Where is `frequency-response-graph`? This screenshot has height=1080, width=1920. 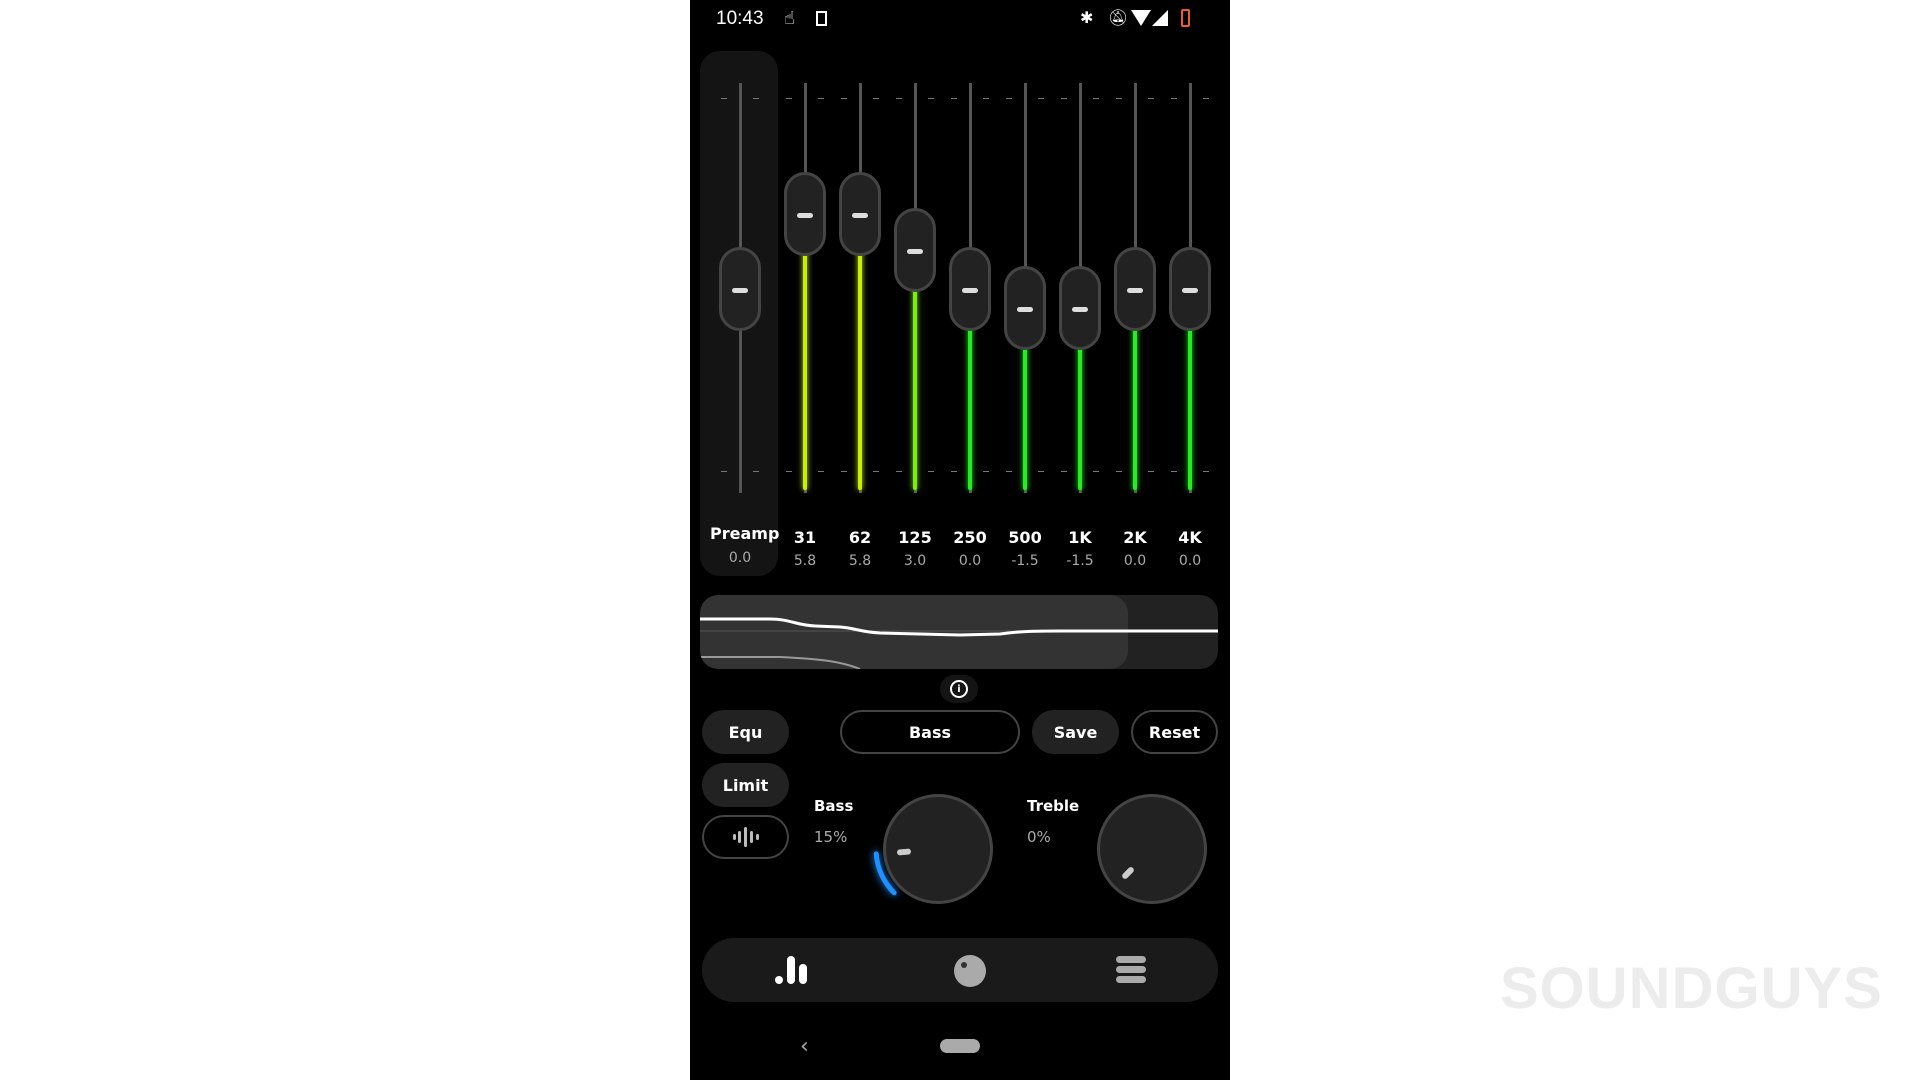
frequency-response-graph is located at coordinates (959, 632).